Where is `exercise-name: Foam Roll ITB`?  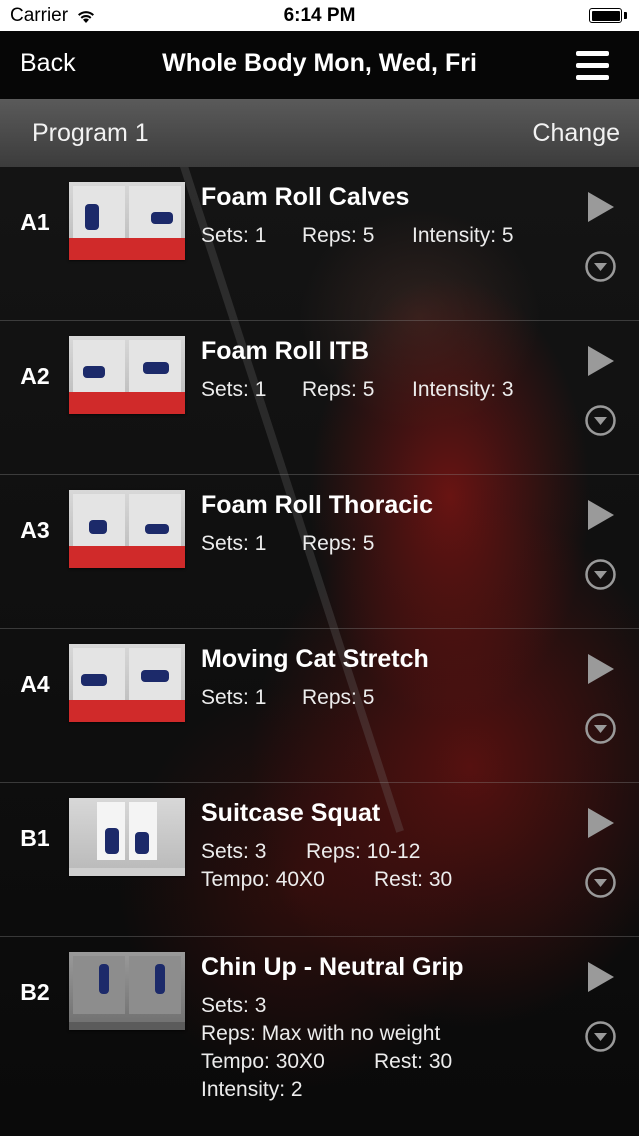
exercise-name: Foam Roll ITB is located at coordinates (285, 351).